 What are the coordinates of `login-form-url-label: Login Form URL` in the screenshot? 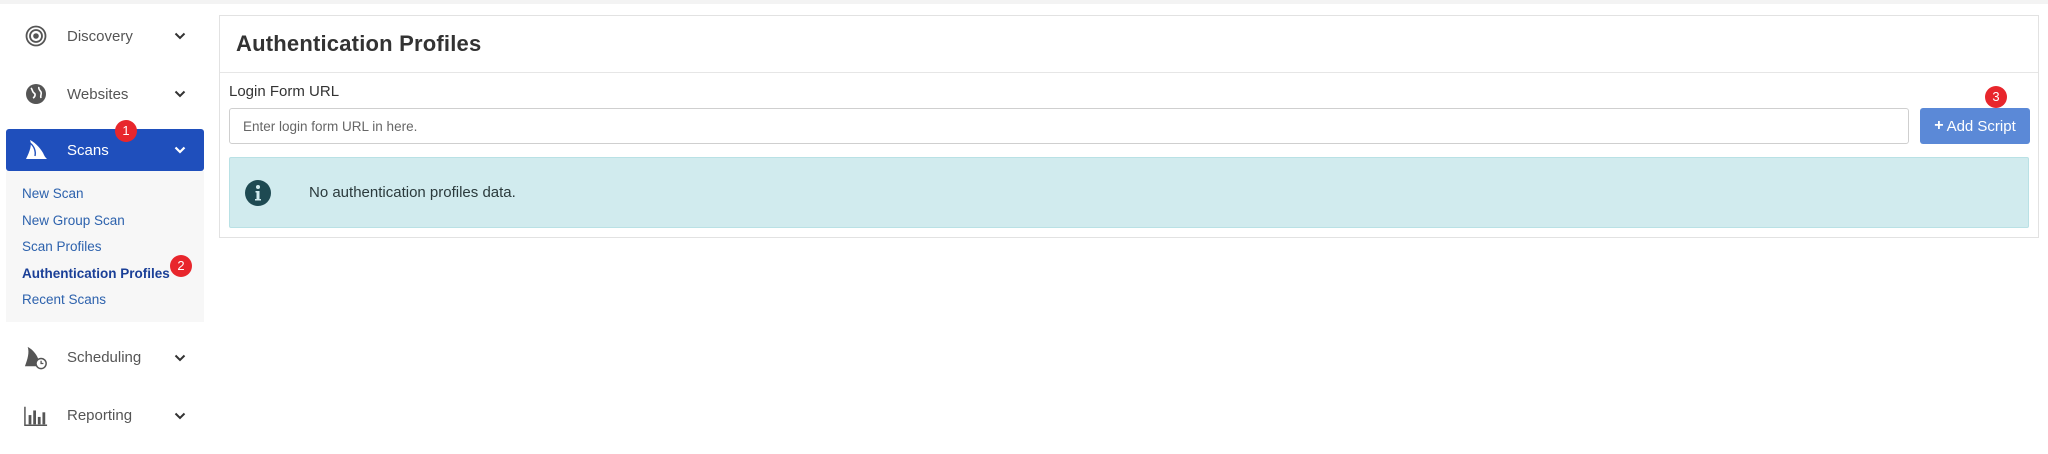 It's located at (284, 91).